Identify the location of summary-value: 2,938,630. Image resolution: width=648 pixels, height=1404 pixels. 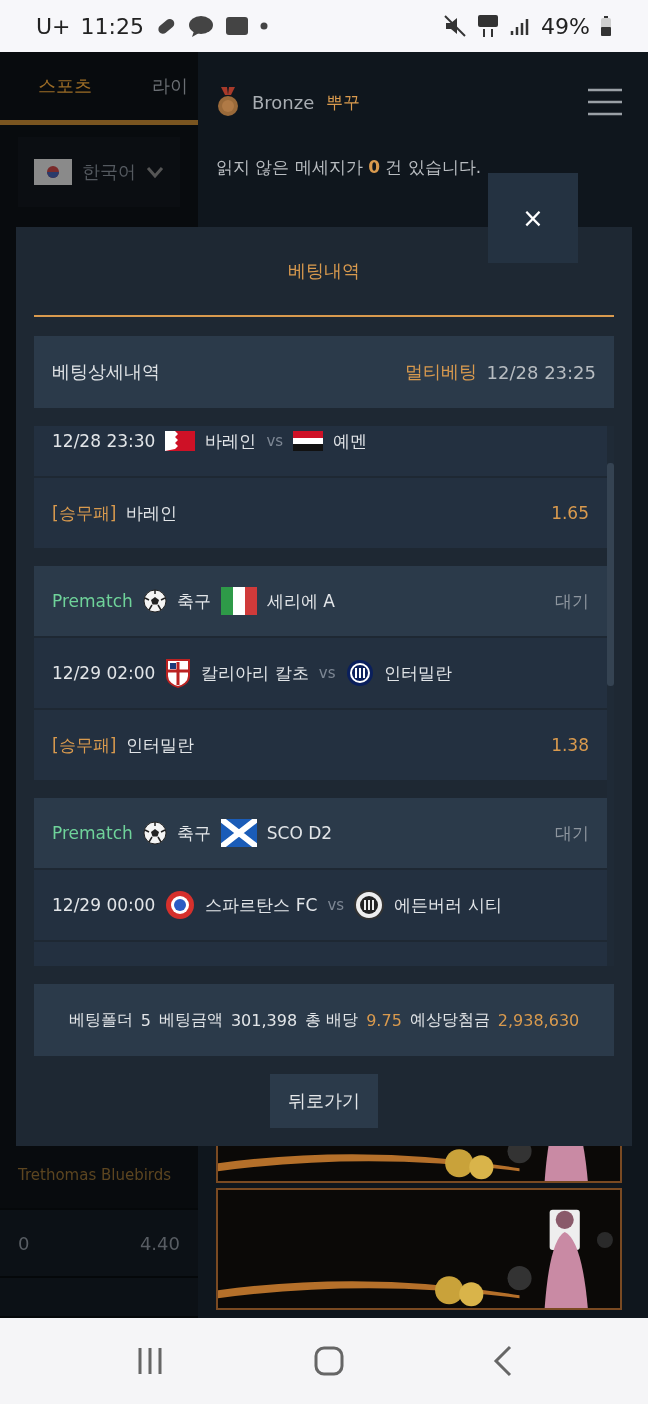
(538, 1020).